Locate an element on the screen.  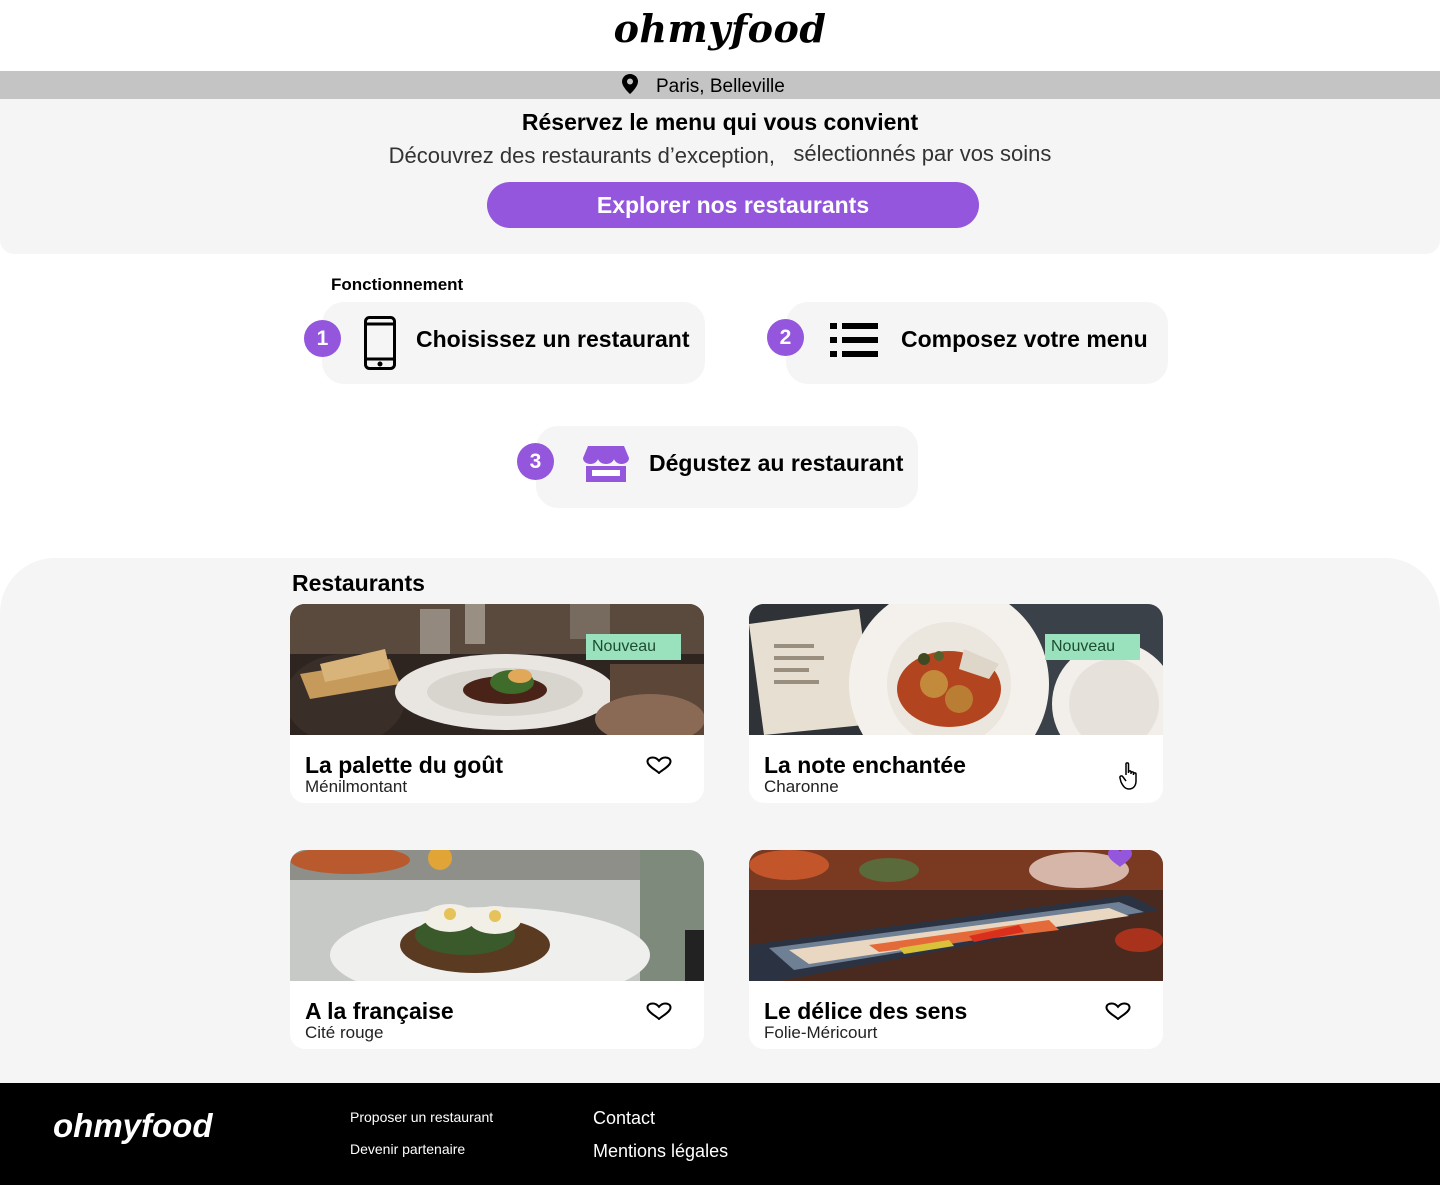
become-partner-link: Devenir partenaire is located at coordinates (407, 1149).